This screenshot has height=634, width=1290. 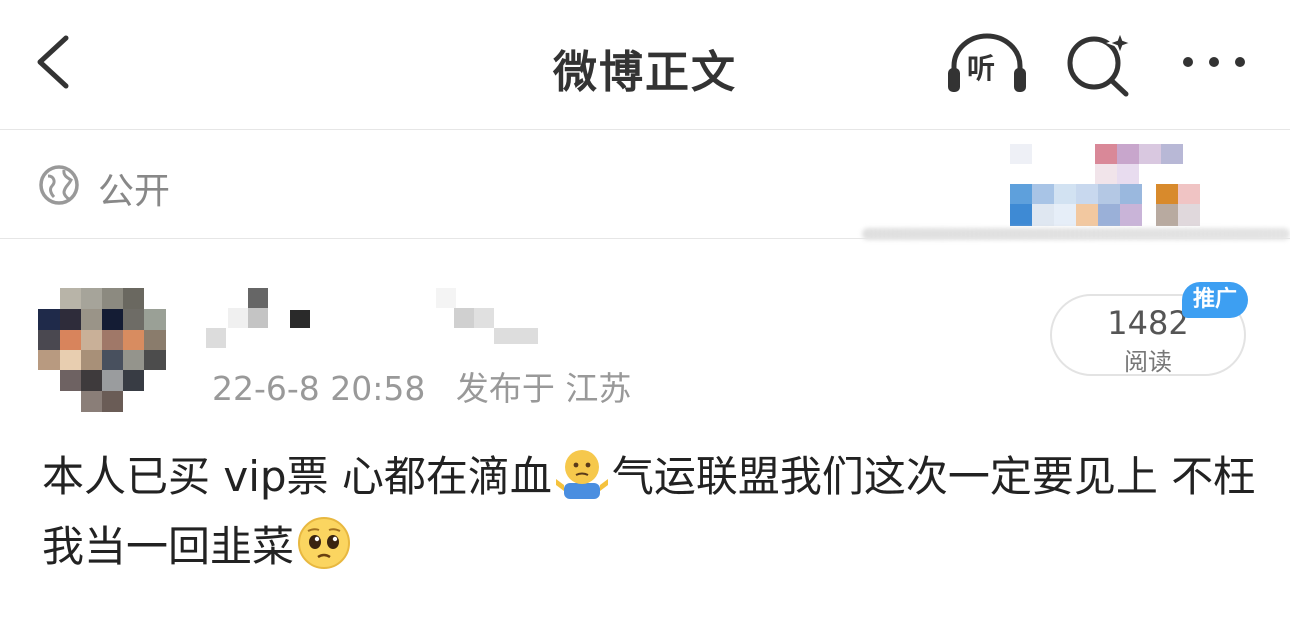 What do you see at coordinates (102, 350) in the screenshot?
I see `avatar` at bounding box center [102, 350].